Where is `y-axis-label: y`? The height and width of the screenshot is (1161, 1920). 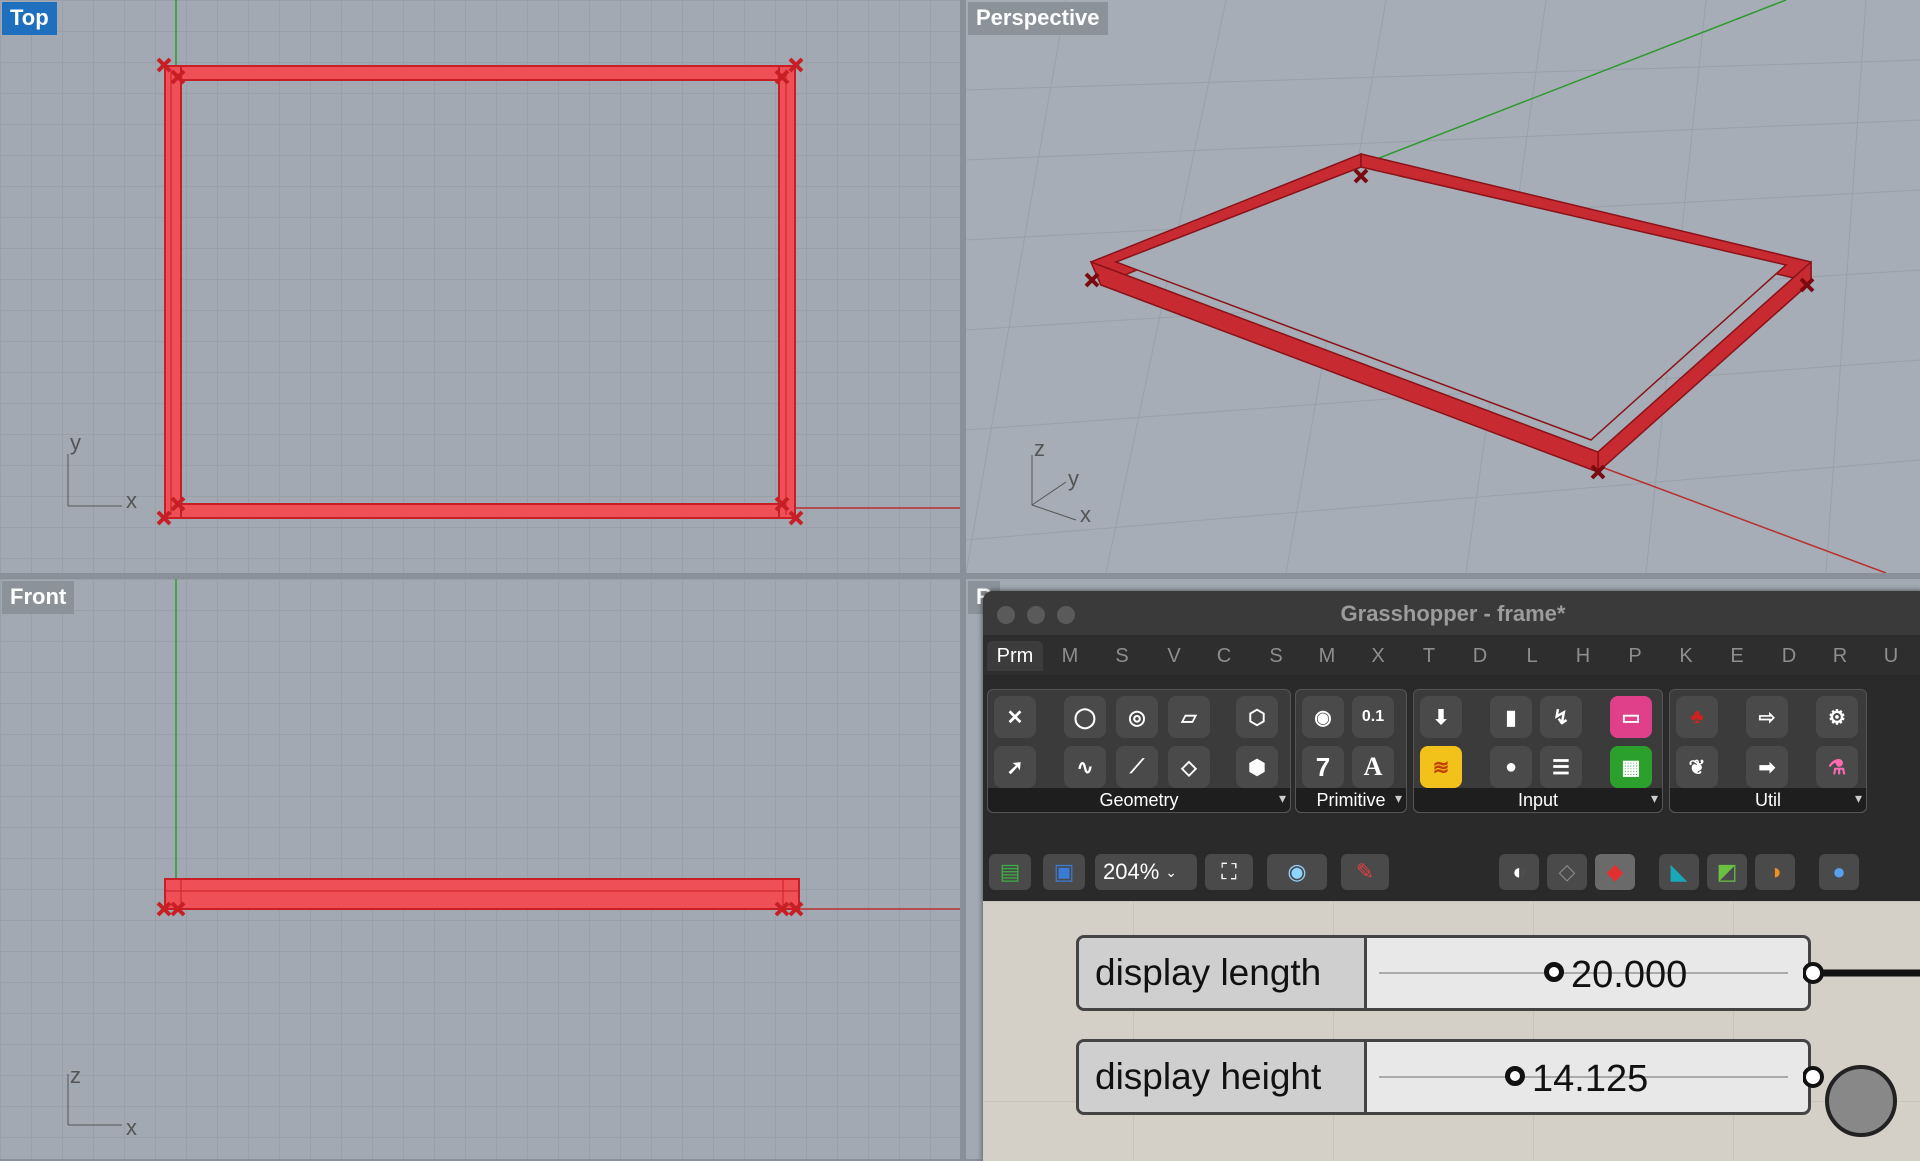 y-axis-label: y is located at coordinates (1073, 478).